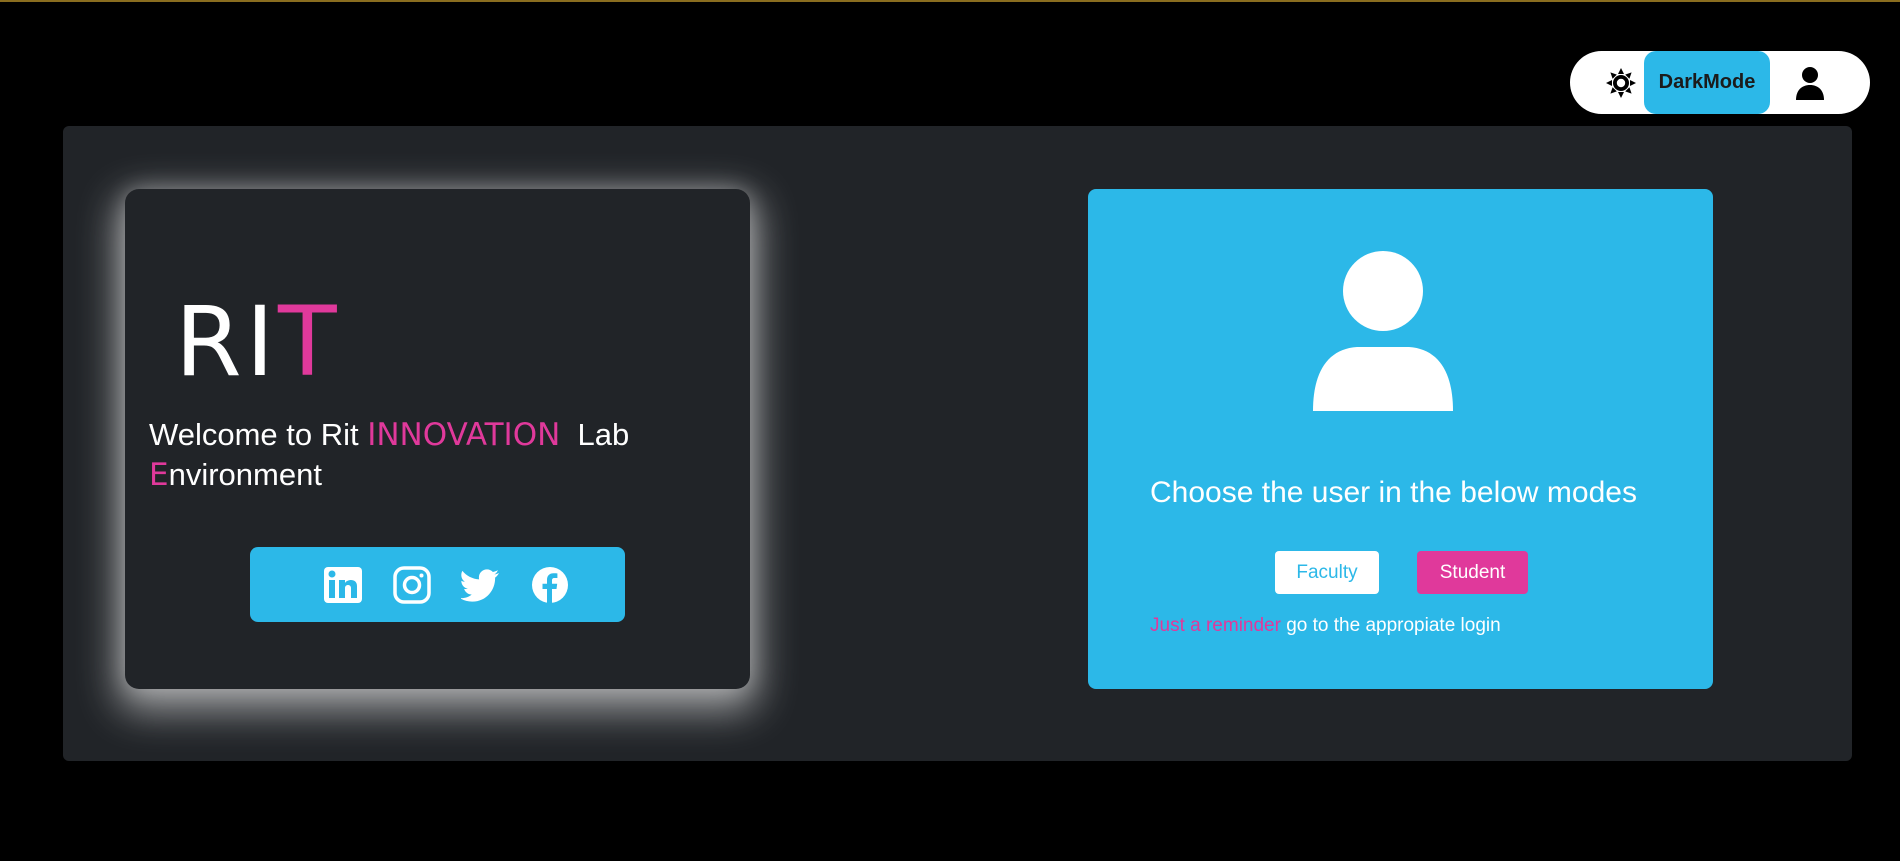  I want to click on twitter-icon, so click(481, 585).